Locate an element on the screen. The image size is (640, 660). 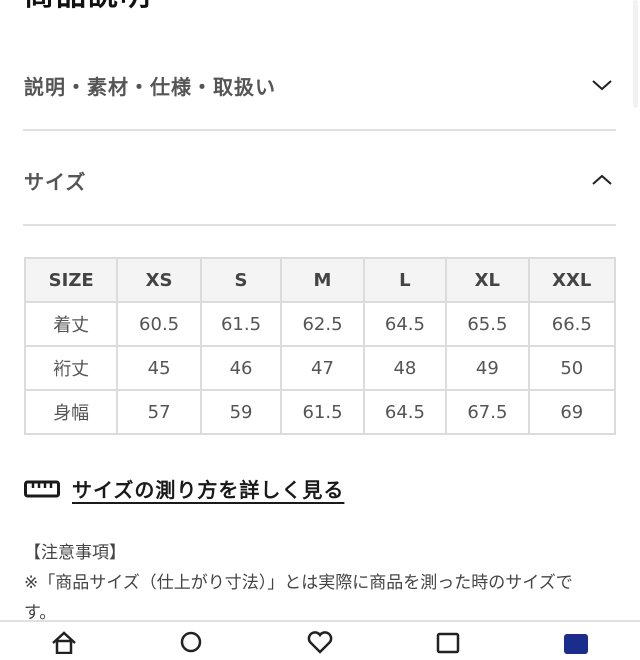
nav-favorites is located at coordinates (320, 645).